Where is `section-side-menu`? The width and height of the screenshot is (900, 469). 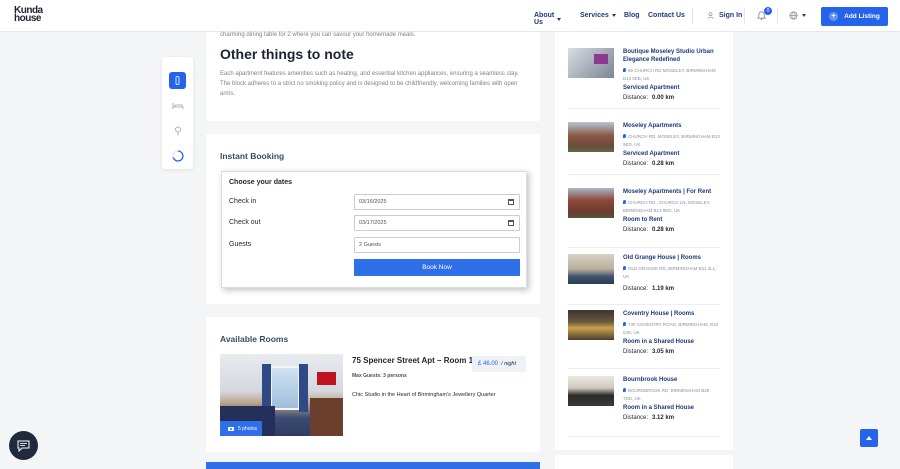
section-side-menu is located at coordinates (177, 113).